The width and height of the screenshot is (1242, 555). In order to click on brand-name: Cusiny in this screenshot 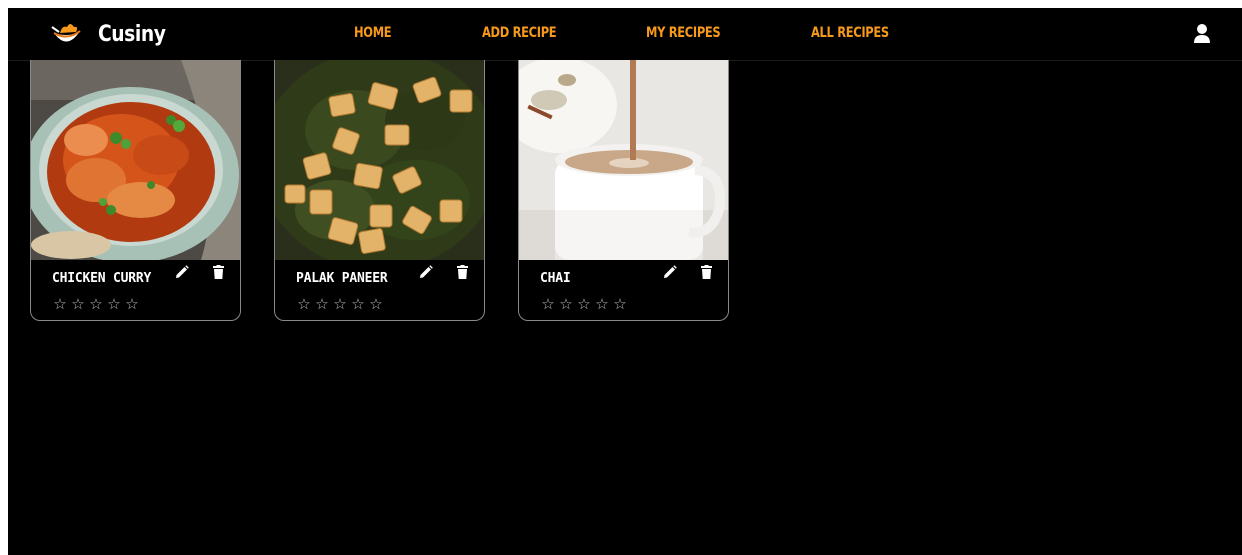, I will do `click(132, 34)`.